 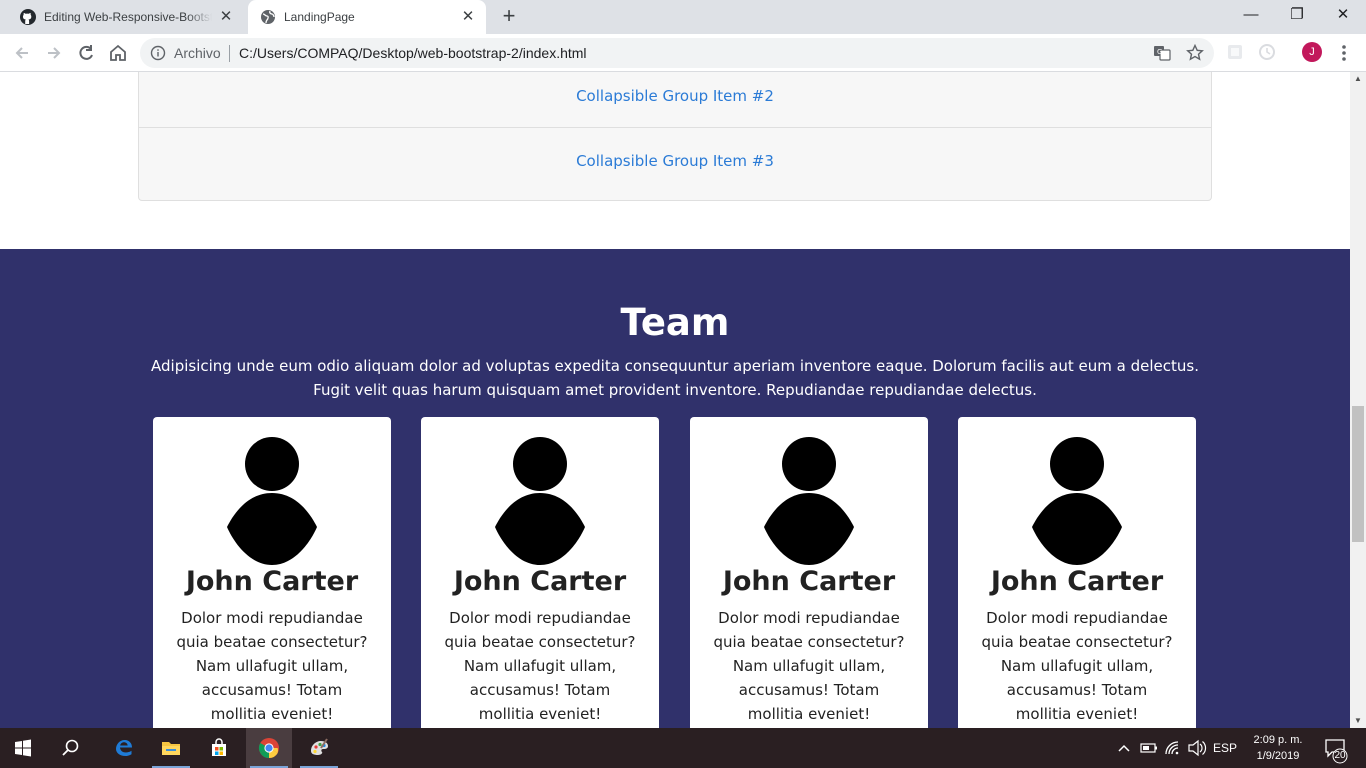 I want to click on tab-landing-page: LandingPage ✕, so click(x=367, y=17).